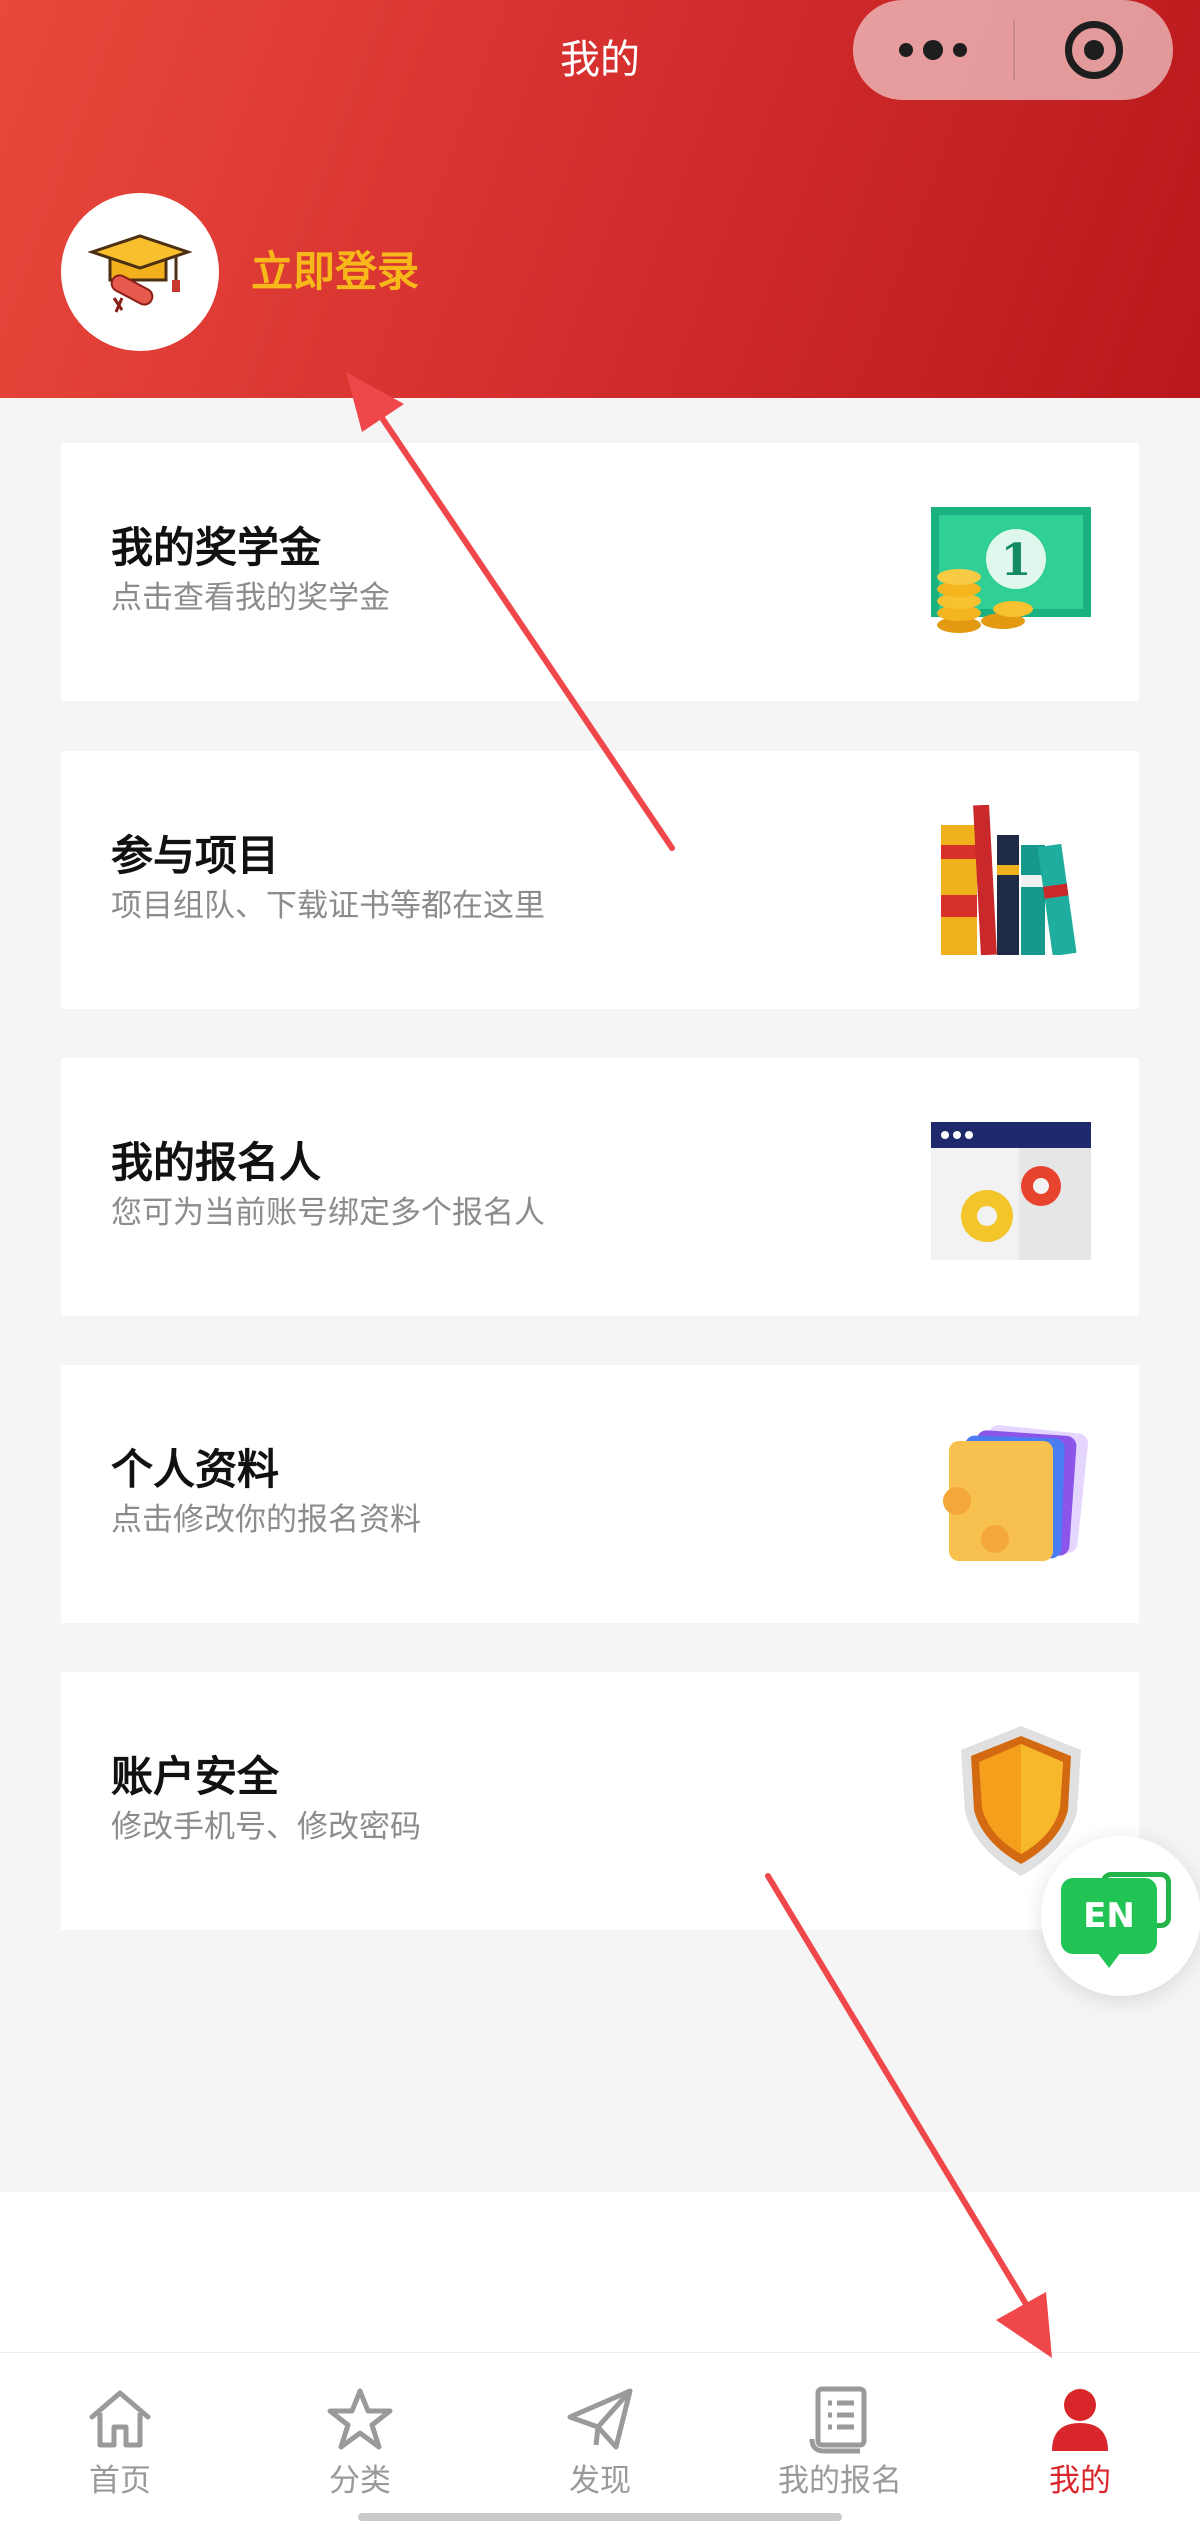 The height and width of the screenshot is (2524, 1200). I want to click on menu-card-account-security: 账户安全 修改手机号、修改密码, so click(600, 1801).